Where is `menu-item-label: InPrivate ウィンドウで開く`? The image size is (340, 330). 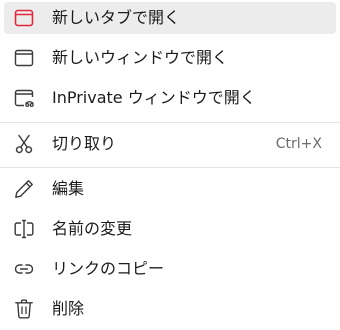 menu-item-label: InPrivate ウィンドウで開く is located at coordinates (154, 97).